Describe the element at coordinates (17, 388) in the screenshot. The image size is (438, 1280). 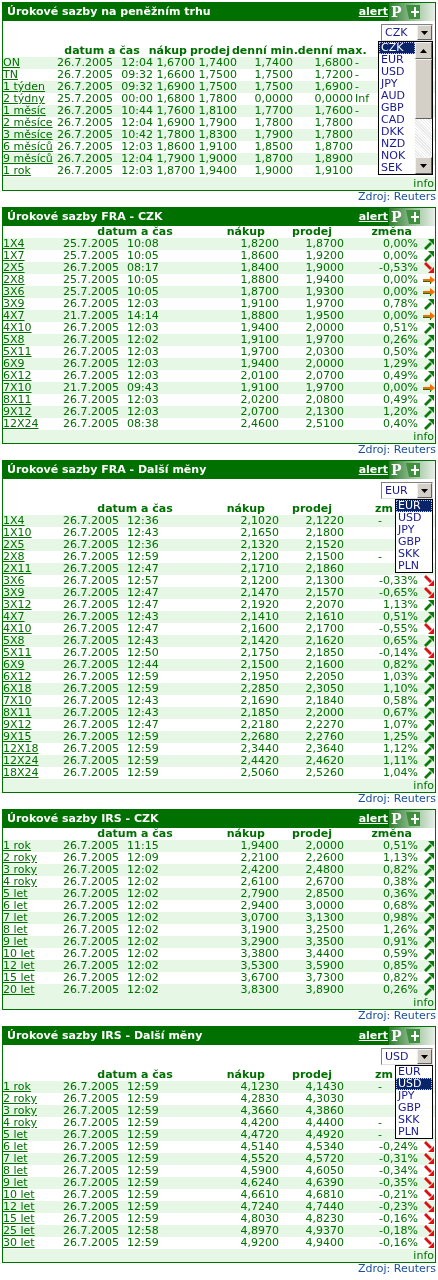
I see `term-link: 7X10` at that location.